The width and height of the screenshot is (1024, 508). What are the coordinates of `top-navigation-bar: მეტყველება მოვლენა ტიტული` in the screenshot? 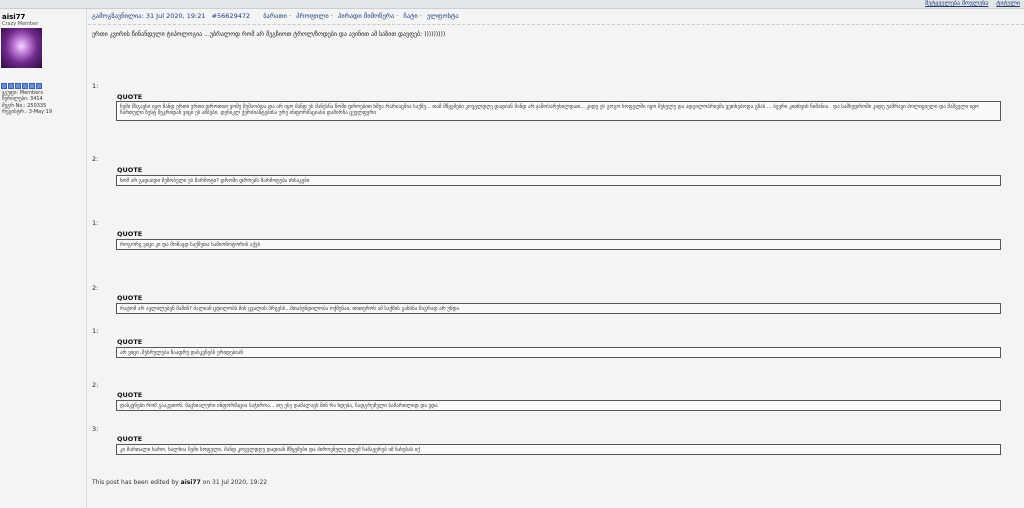 It's located at (512, 4).